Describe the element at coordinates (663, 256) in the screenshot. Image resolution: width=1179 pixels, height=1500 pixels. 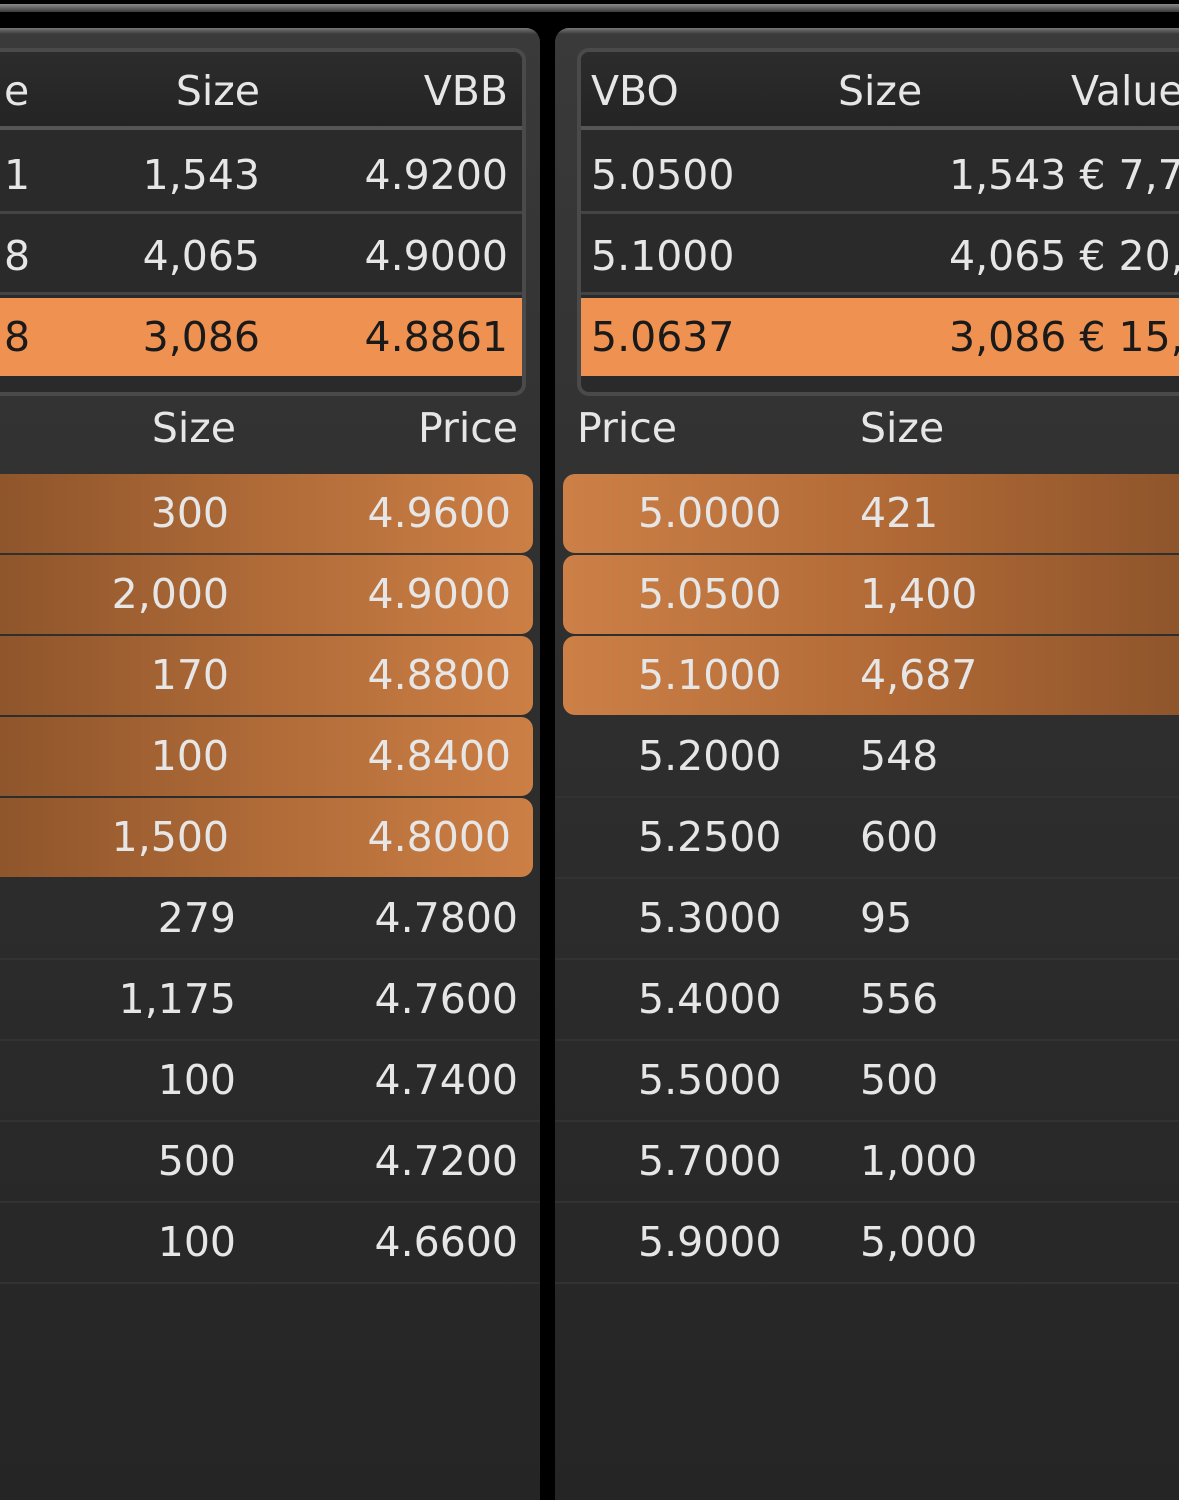
I see `summary-vbo: 5.1000` at that location.